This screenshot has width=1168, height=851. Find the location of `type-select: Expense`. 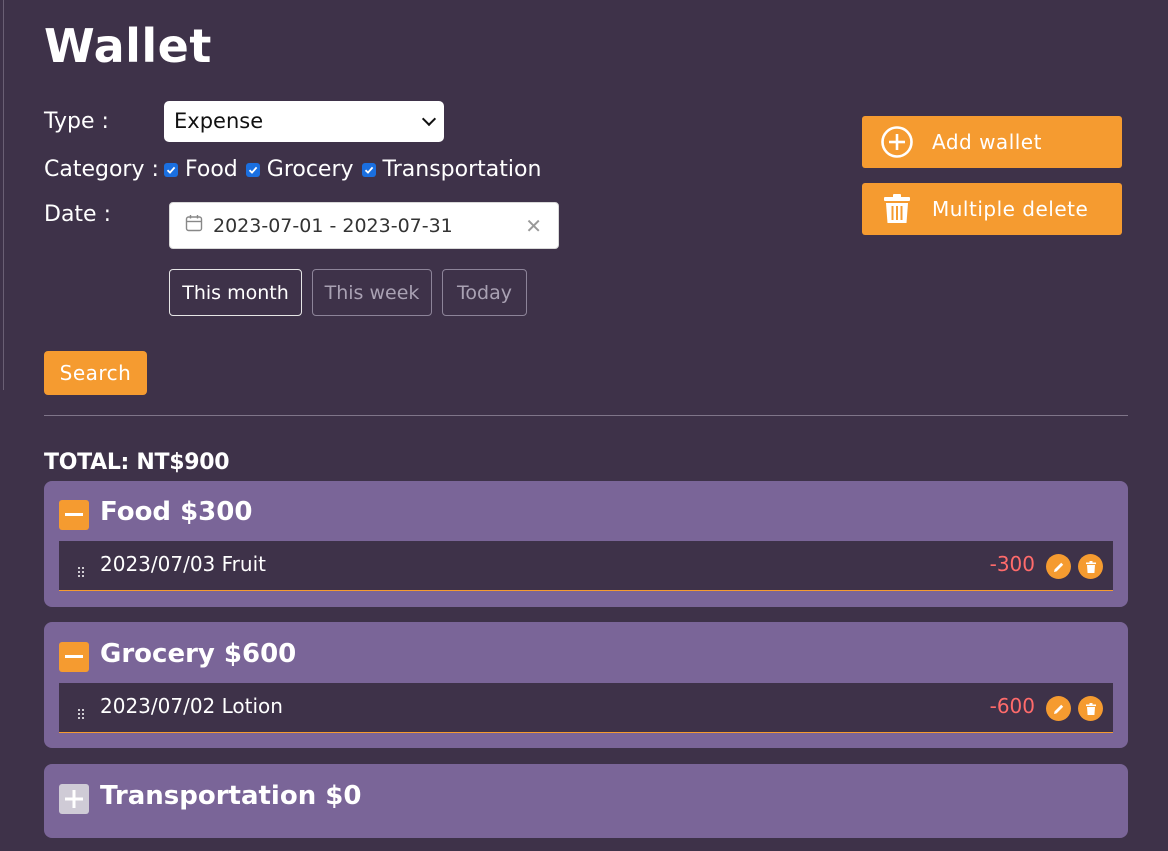

type-select: Expense is located at coordinates (304, 121).